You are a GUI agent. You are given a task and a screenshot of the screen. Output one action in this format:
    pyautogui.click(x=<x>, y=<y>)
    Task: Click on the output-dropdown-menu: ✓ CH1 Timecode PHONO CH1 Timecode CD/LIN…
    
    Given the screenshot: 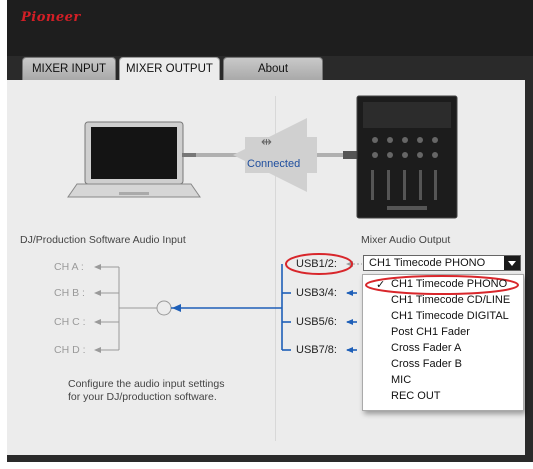 What is the action you would take?
    pyautogui.click(x=443, y=342)
    